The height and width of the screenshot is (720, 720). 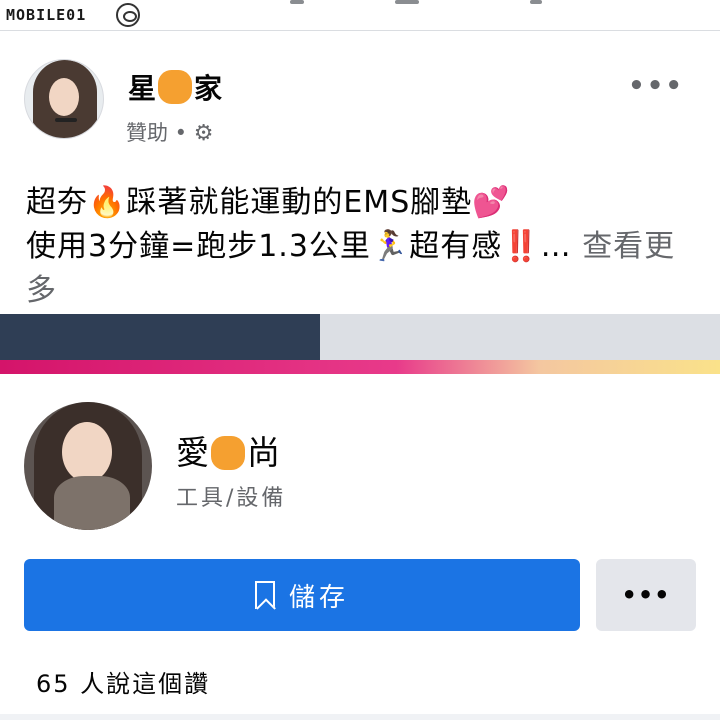 I want to click on card-page-name: 愛尚, so click(x=228, y=450).